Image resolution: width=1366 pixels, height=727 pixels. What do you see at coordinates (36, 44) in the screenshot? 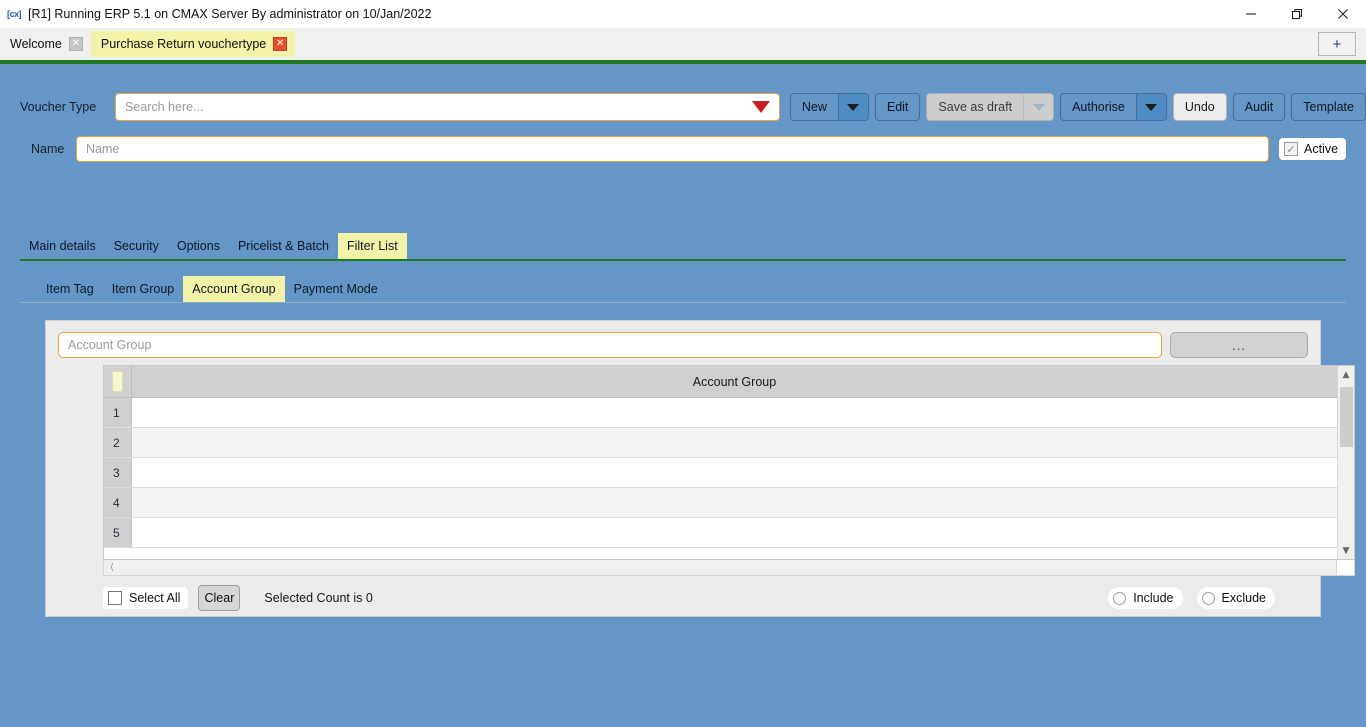
I see `tab-welcome-label: Welcome` at bounding box center [36, 44].